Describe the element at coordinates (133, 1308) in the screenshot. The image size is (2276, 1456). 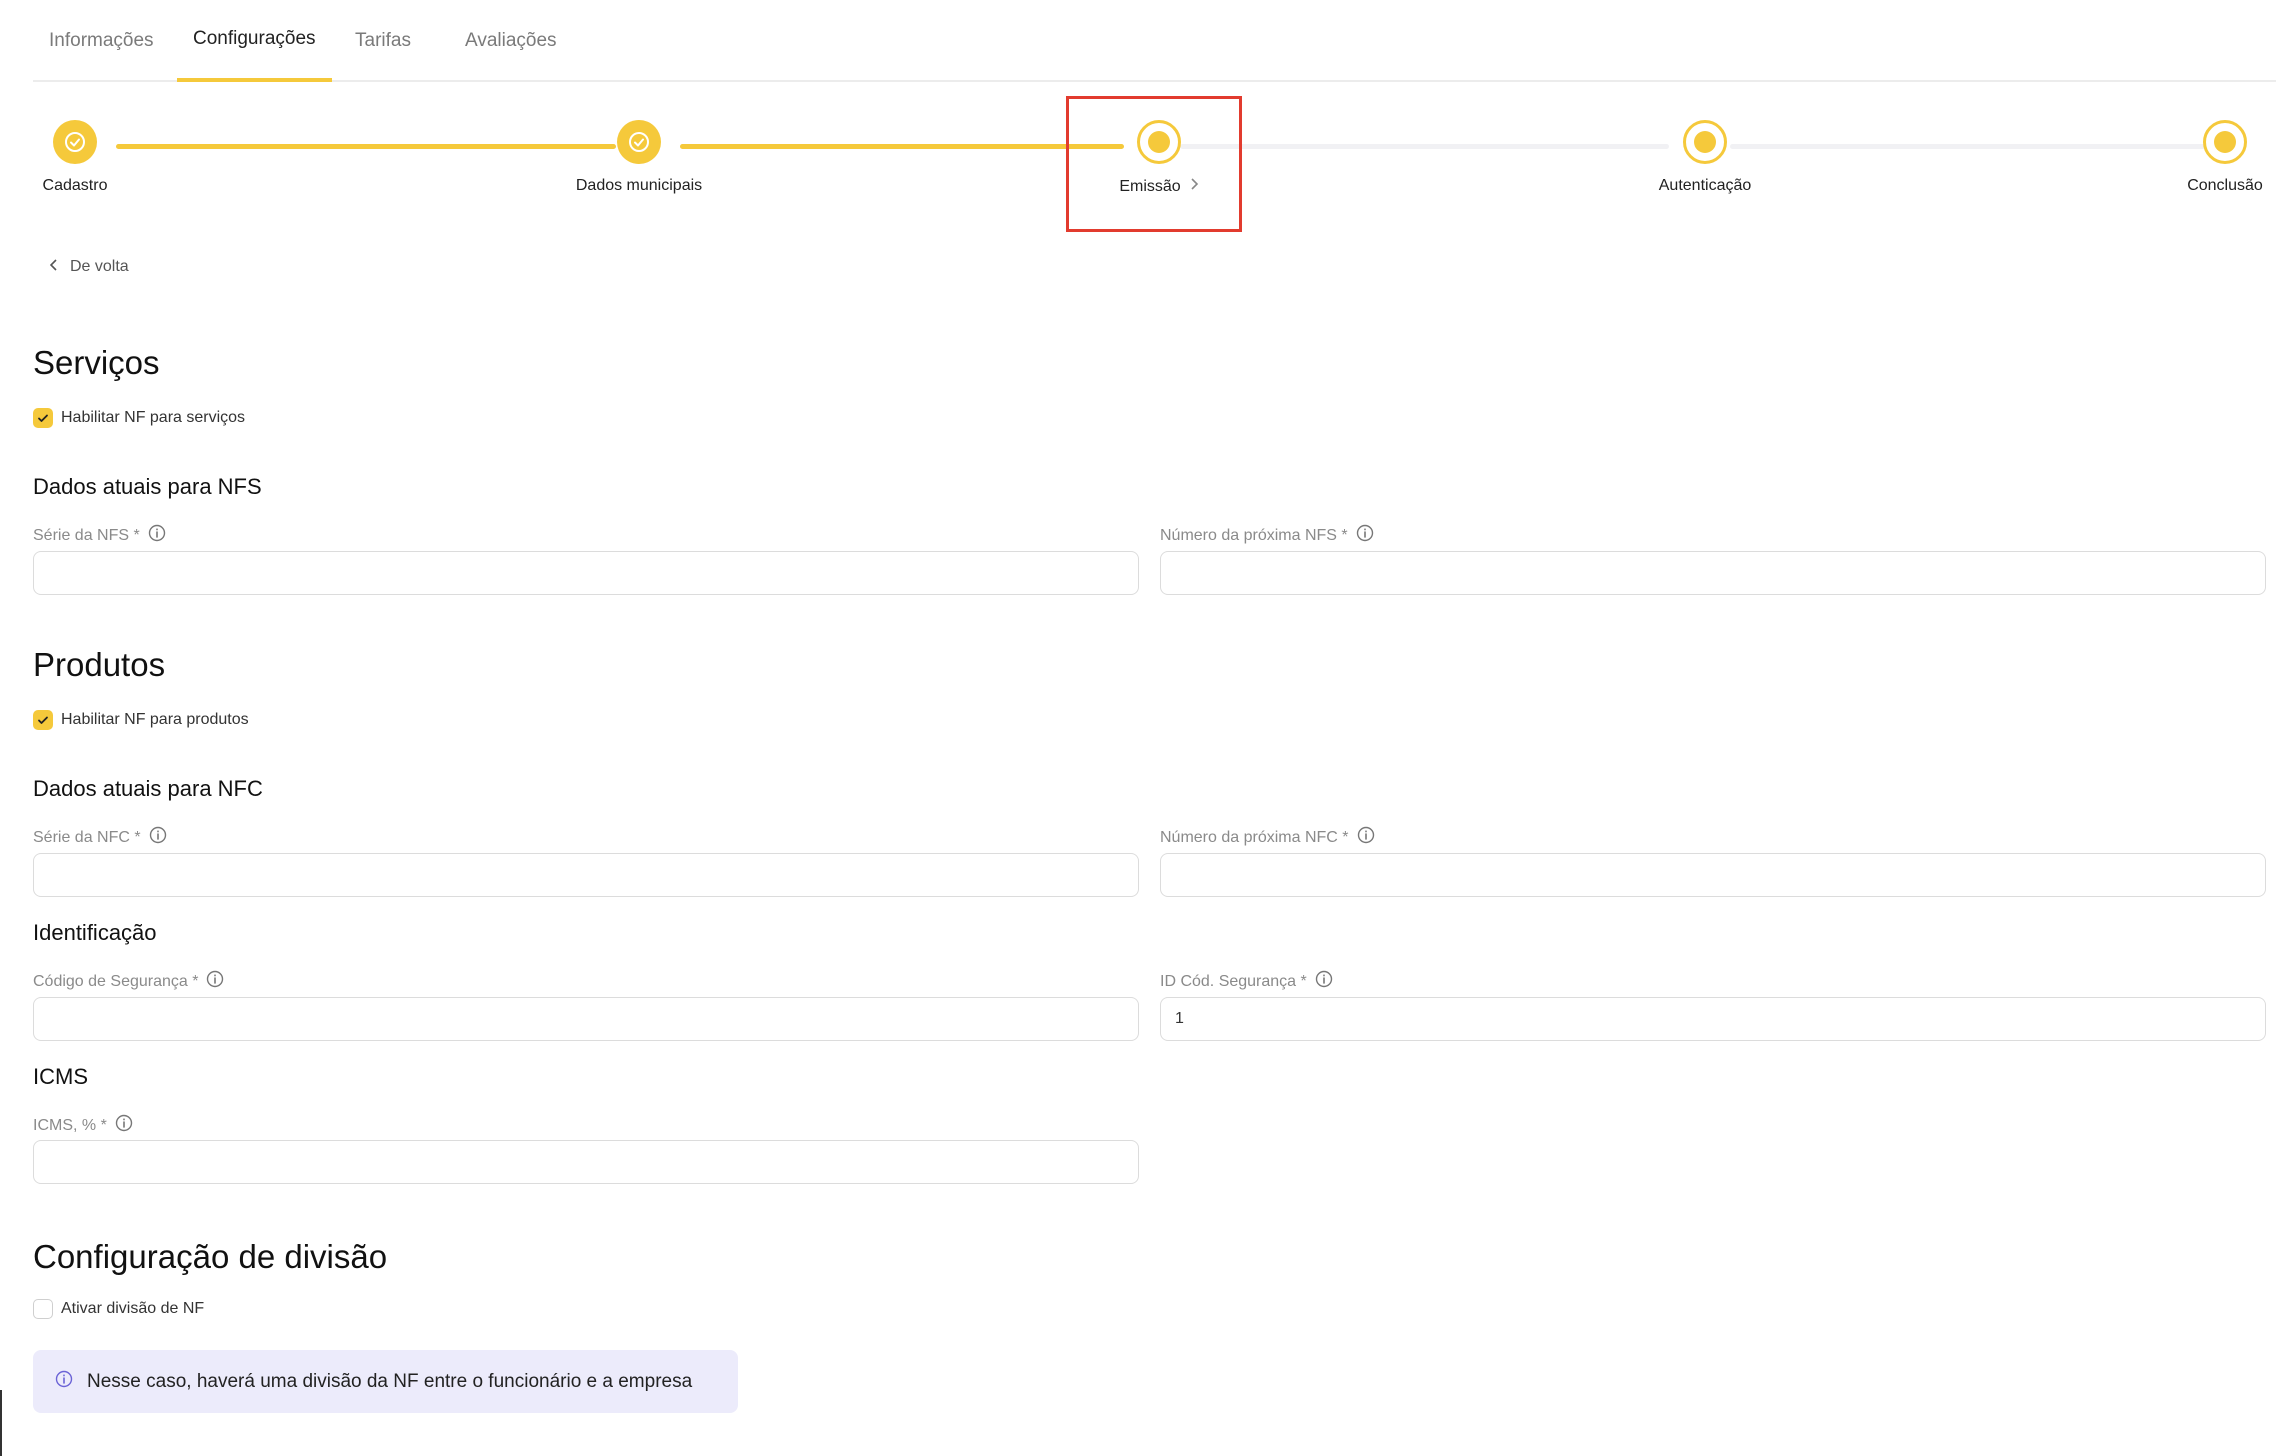
I see `checkbox-label: Ativar divisão de NF` at that location.